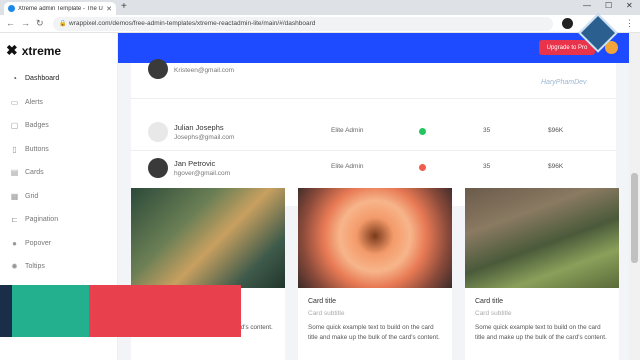 The height and width of the screenshot is (360, 640). I want to click on sidebar-item-pagination: ⊏ Pagination, so click(59, 220).